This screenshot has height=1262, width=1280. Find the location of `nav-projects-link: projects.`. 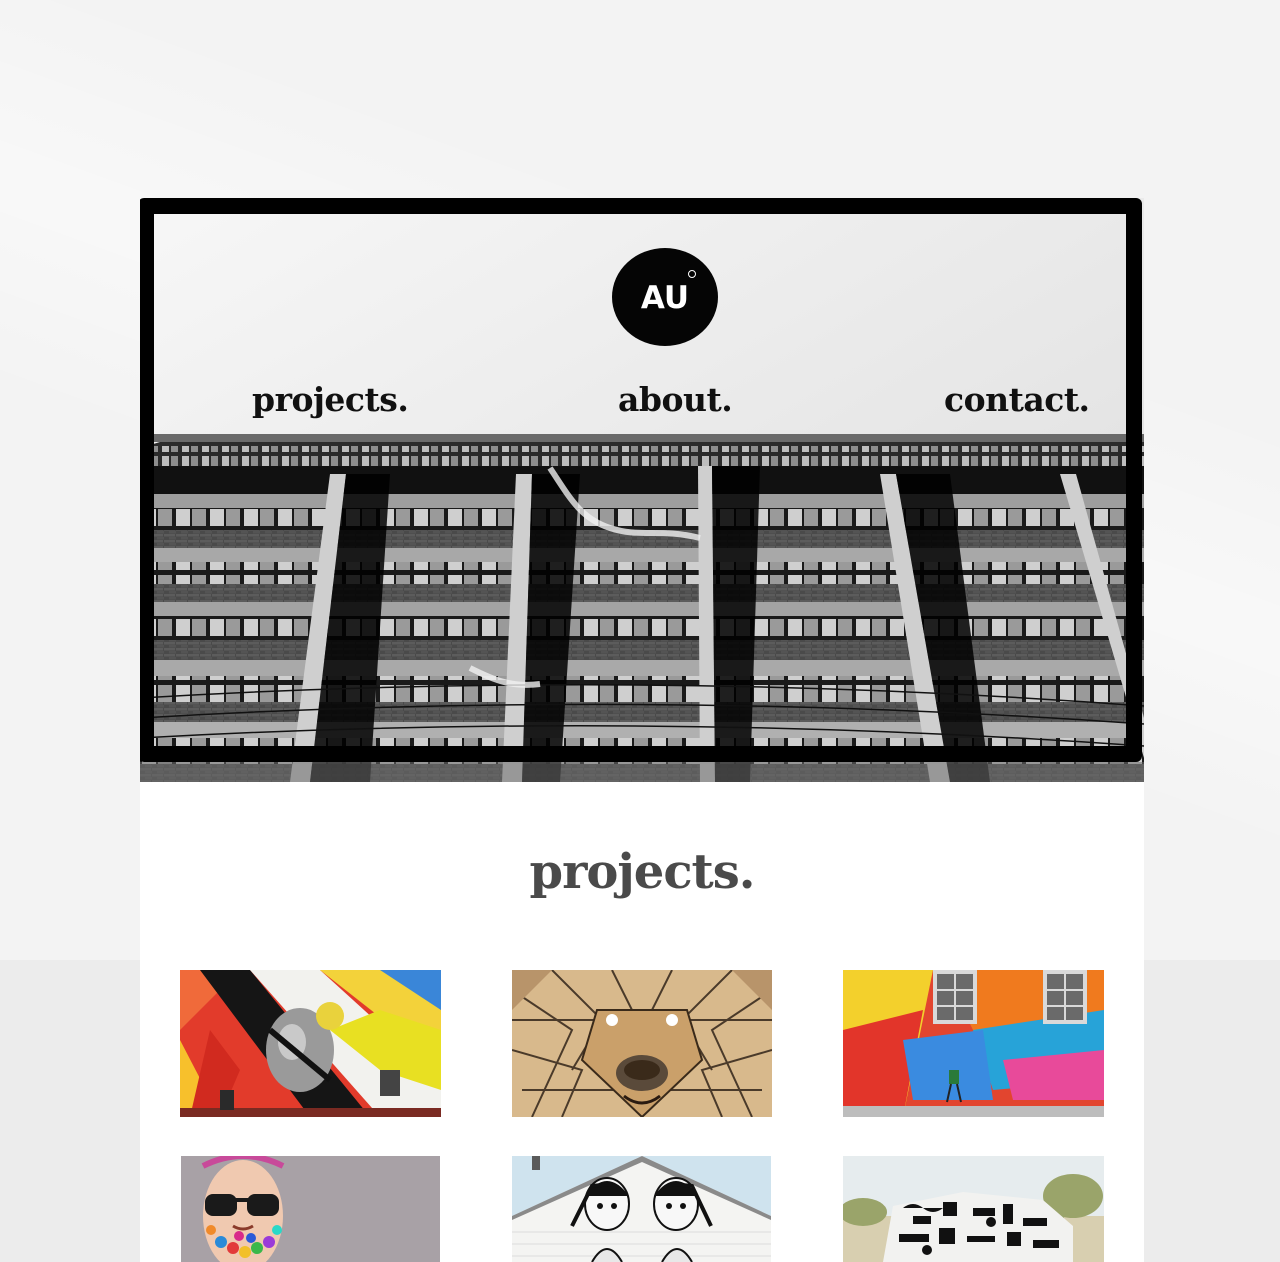

nav-projects-link: projects. is located at coordinates (330, 399).